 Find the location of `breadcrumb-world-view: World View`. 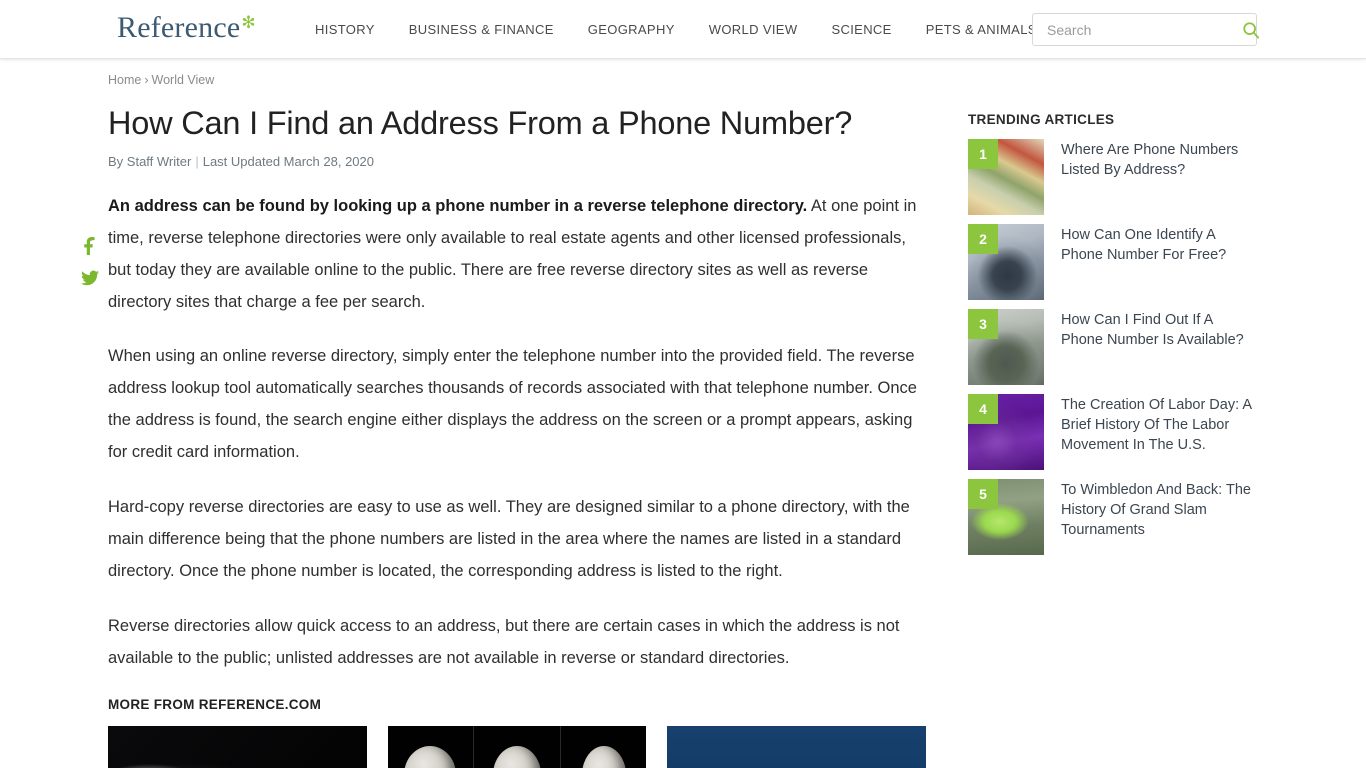

breadcrumb-world-view: World View is located at coordinates (183, 80).